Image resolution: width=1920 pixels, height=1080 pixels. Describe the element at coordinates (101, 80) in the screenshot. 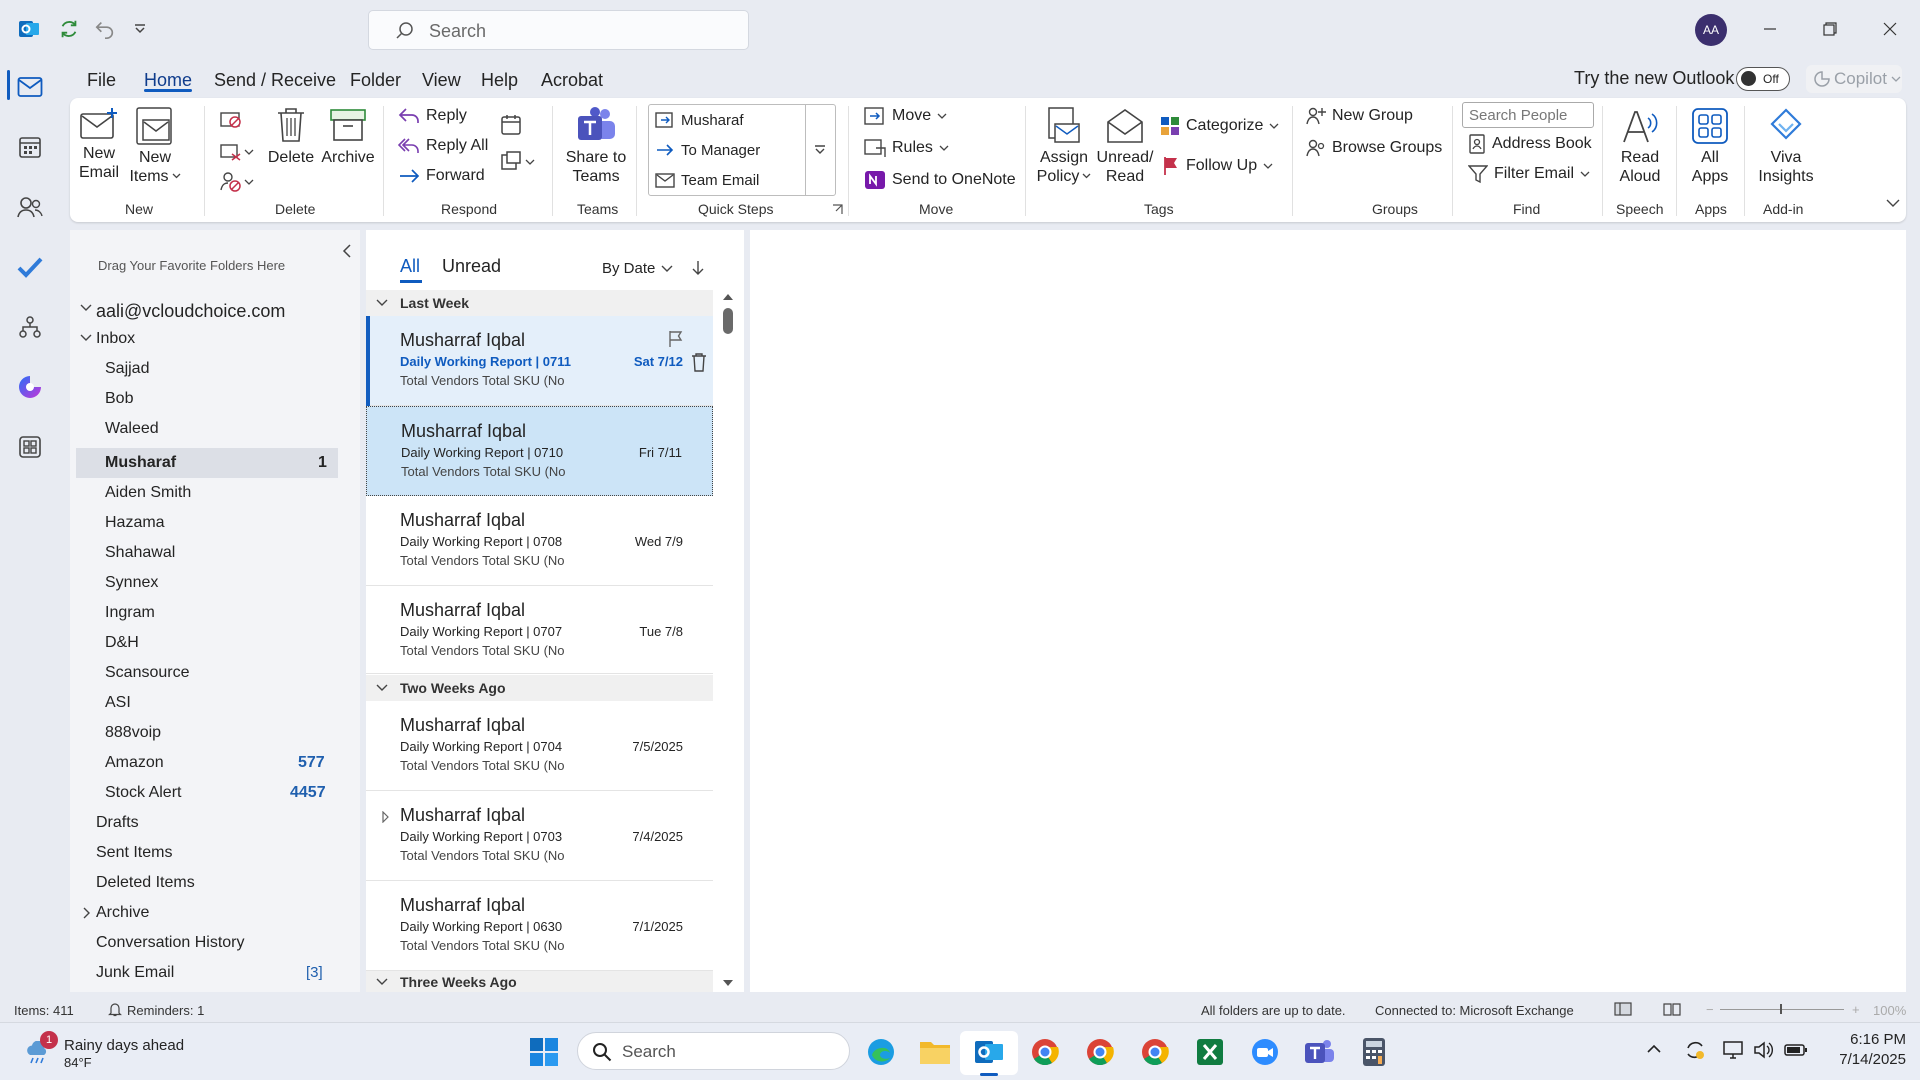

I see `tab-file: File` at that location.